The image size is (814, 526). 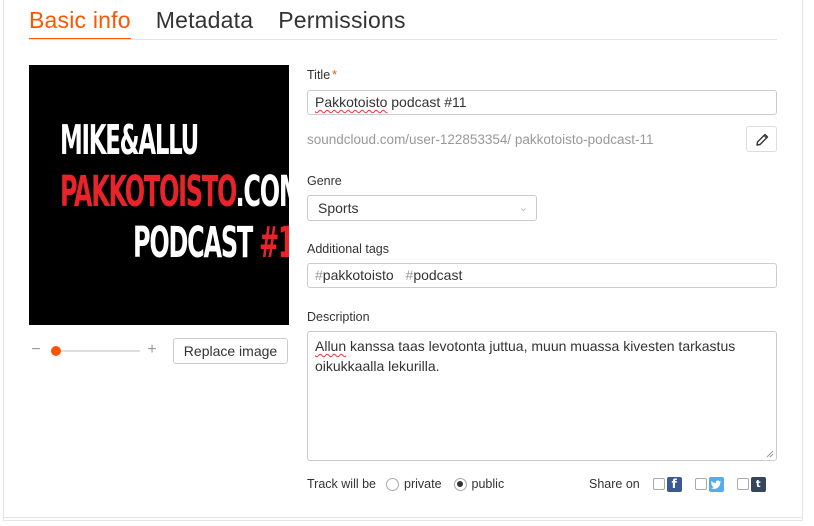 I want to click on share-tumblr: t, so click(x=751, y=484).